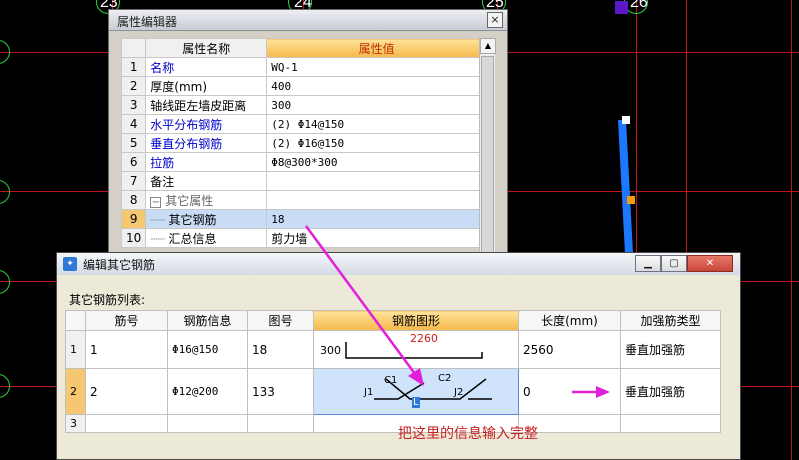 The width and height of the screenshot is (799, 460). I want to click on column-header-name: 属性名称, so click(206, 48).